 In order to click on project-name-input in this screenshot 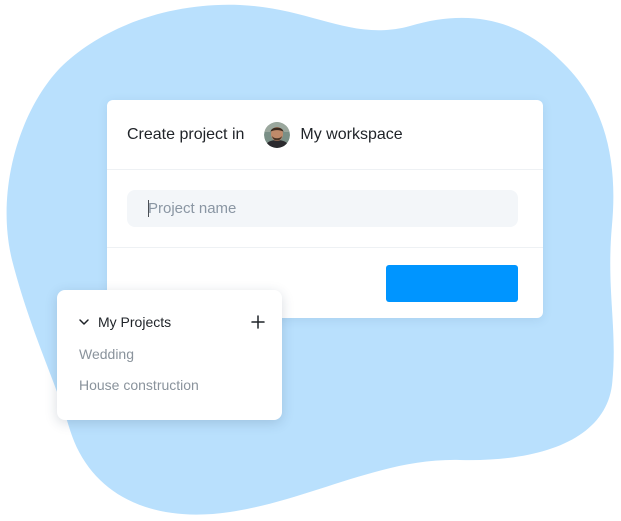, I will do `click(322, 208)`.